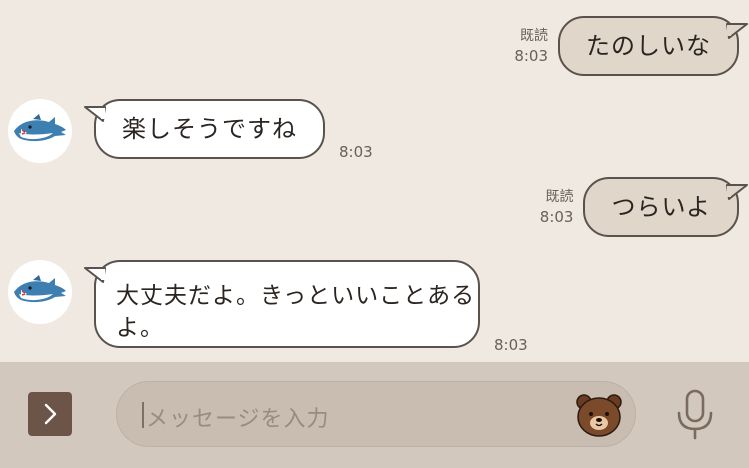 This screenshot has width=749, height=468. Describe the element at coordinates (661, 207) in the screenshot. I see `message-text: つらいよ` at that location.